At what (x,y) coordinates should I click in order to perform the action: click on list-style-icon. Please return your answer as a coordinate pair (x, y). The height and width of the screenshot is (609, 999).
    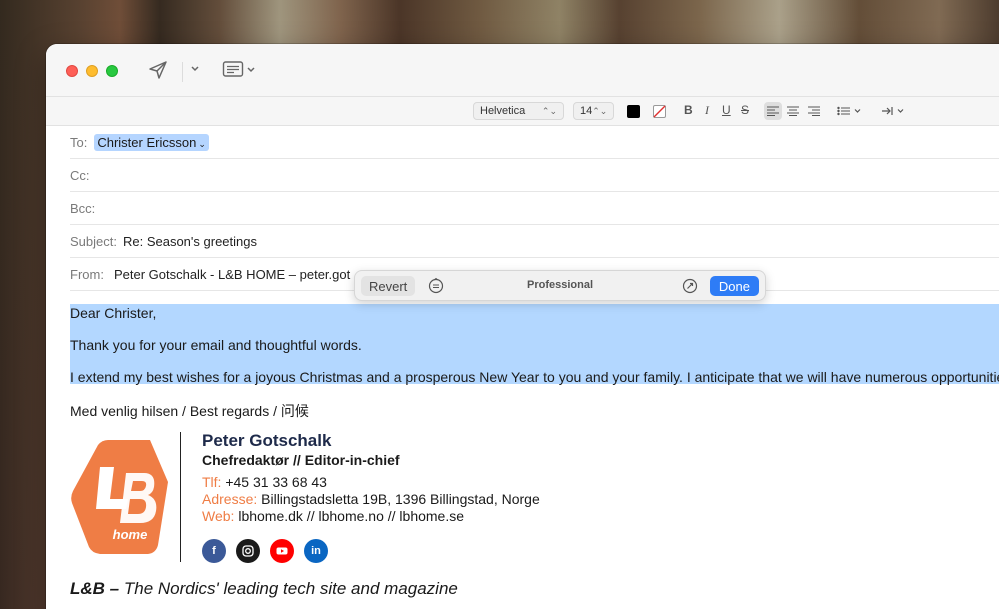
    Looking at the image, I should click on (850, 111).